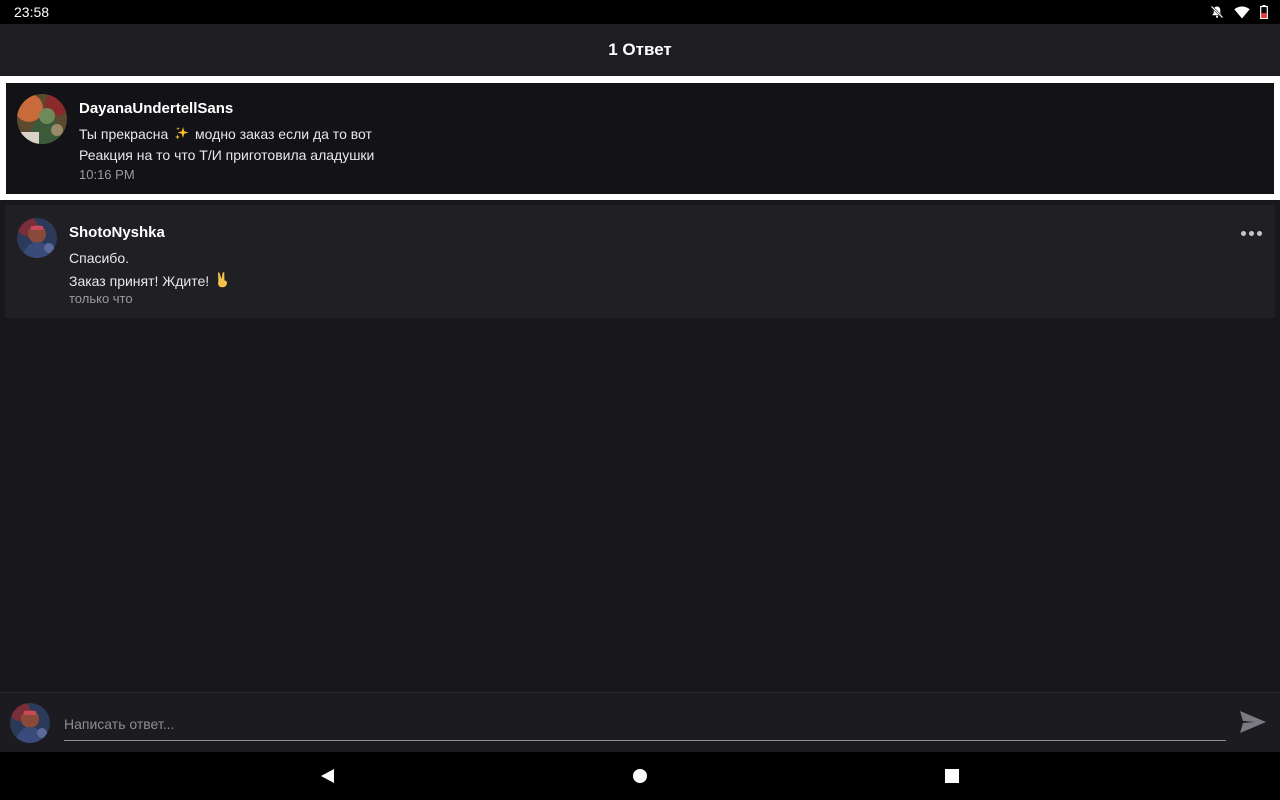 The image size is (1280, 800). What do you see at coordinates (117, 232) in the screenshot?
I see `comment-author: ShotoNyshka` at bounding box center [117, 232].